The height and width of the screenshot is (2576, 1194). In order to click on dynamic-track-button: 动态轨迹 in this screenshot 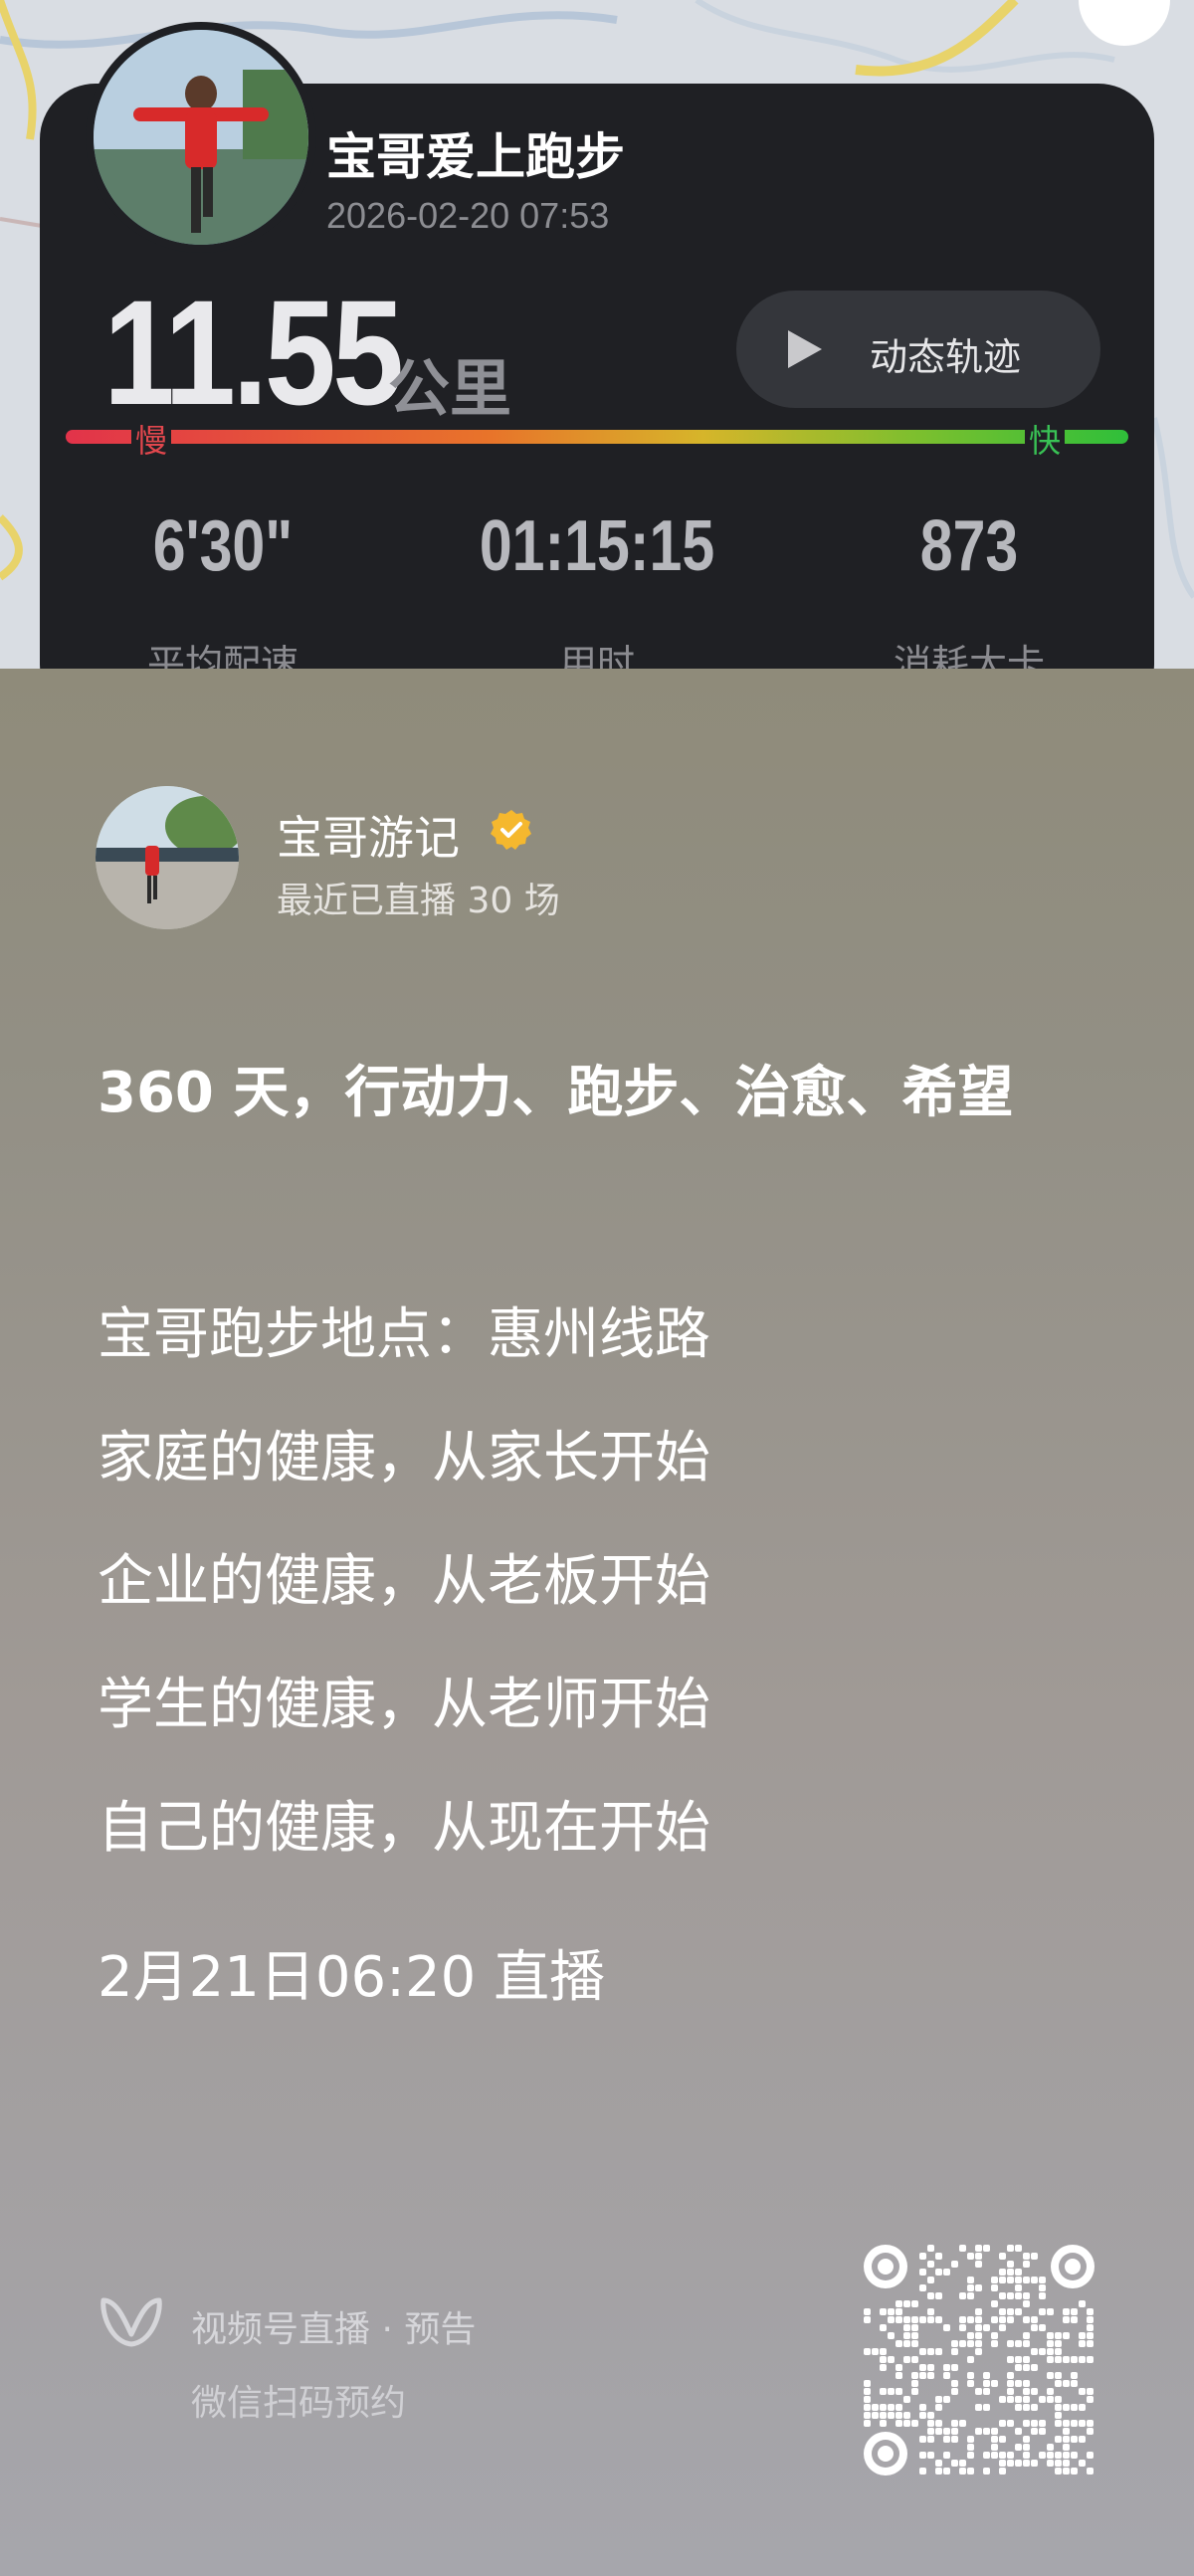, I will do `click(918, 349)`.